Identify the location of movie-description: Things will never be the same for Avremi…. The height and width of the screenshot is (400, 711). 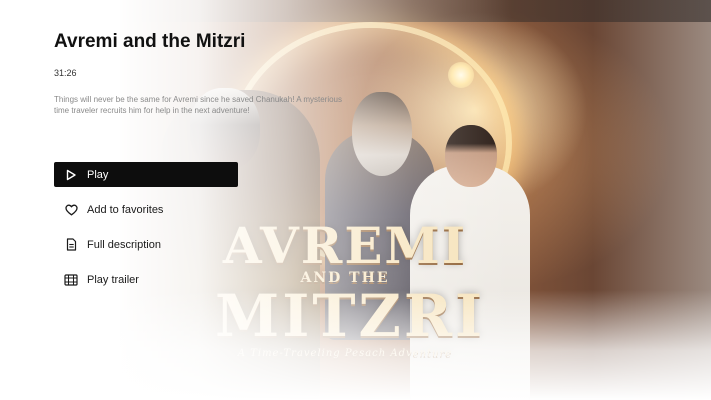
(198, 105).